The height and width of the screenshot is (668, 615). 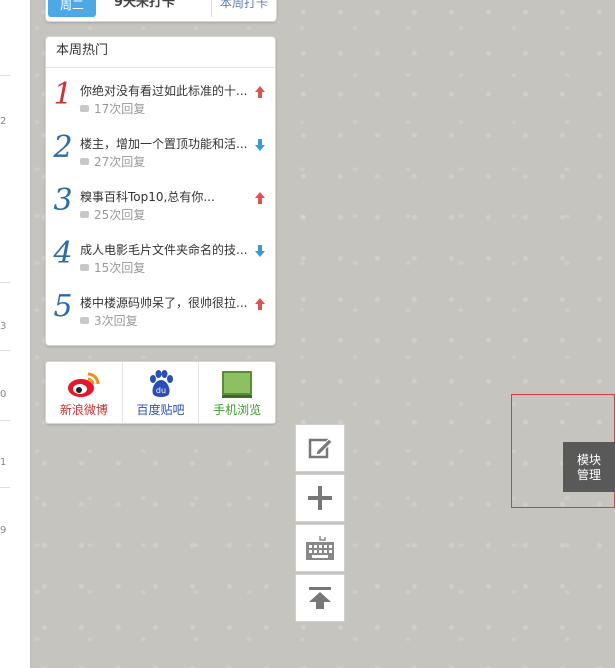 I want to click on reply-count: 17次回复, so click(x=112, y=108).